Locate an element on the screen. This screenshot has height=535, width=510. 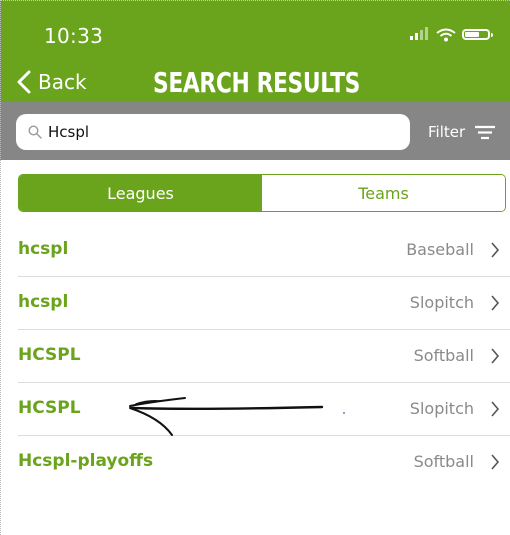
list-item: HCSPL Slopitch is located at coordinates (264, 409).